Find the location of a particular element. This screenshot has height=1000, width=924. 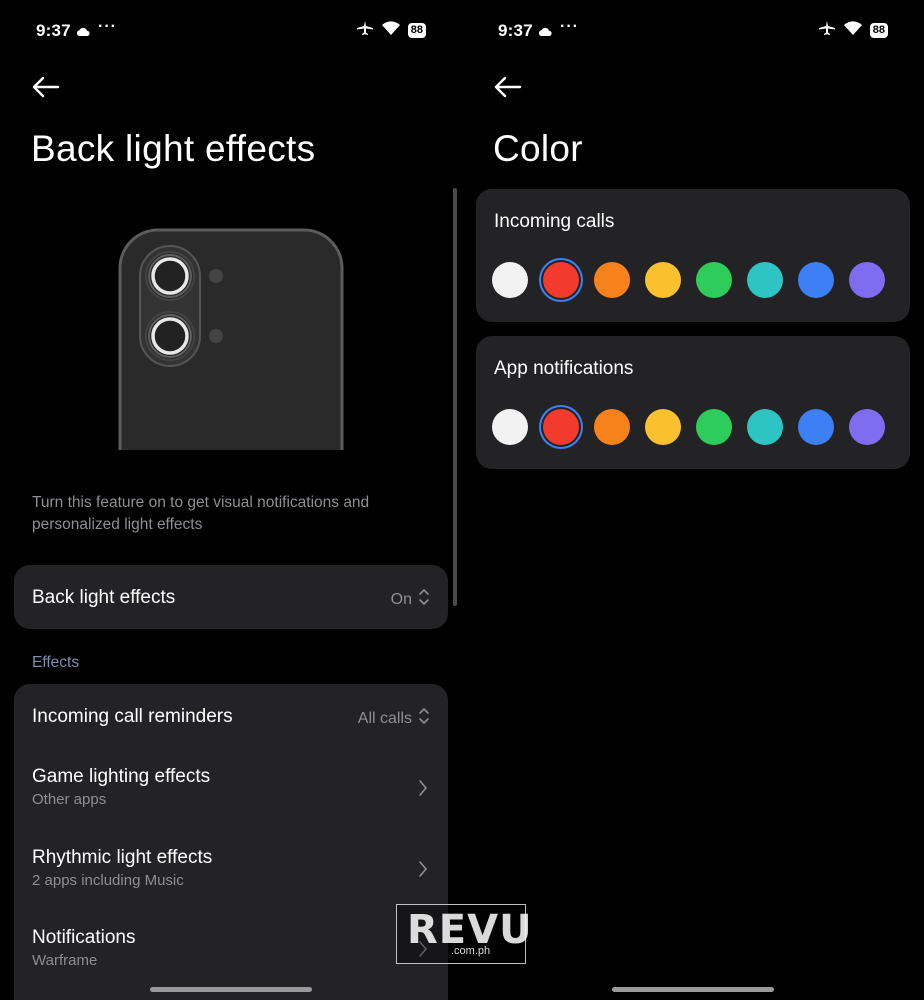

toggle-row-label: Back light effects is located at coordinates (104, 597).